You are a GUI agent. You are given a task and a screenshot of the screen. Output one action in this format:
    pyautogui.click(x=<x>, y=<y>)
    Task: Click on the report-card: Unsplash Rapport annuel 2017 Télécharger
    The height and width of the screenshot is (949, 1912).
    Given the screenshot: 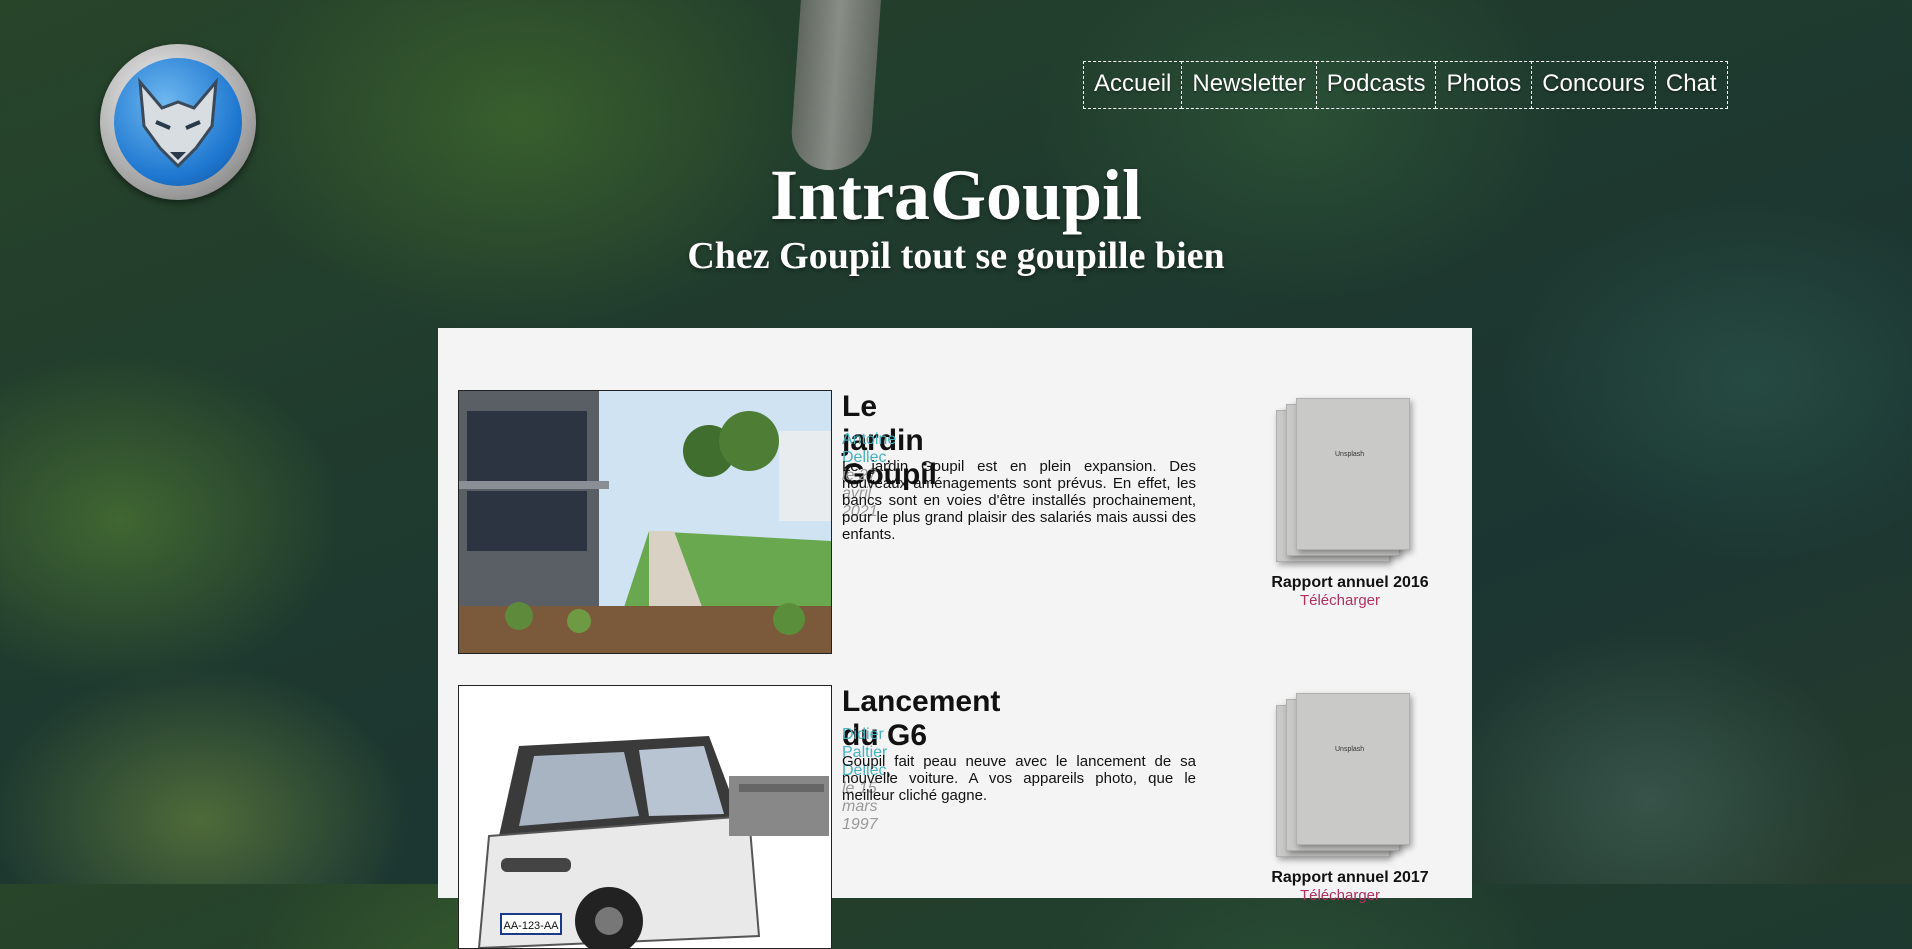 What is the action you would take?
    pyautogui.click(x=1350, y=798)
    